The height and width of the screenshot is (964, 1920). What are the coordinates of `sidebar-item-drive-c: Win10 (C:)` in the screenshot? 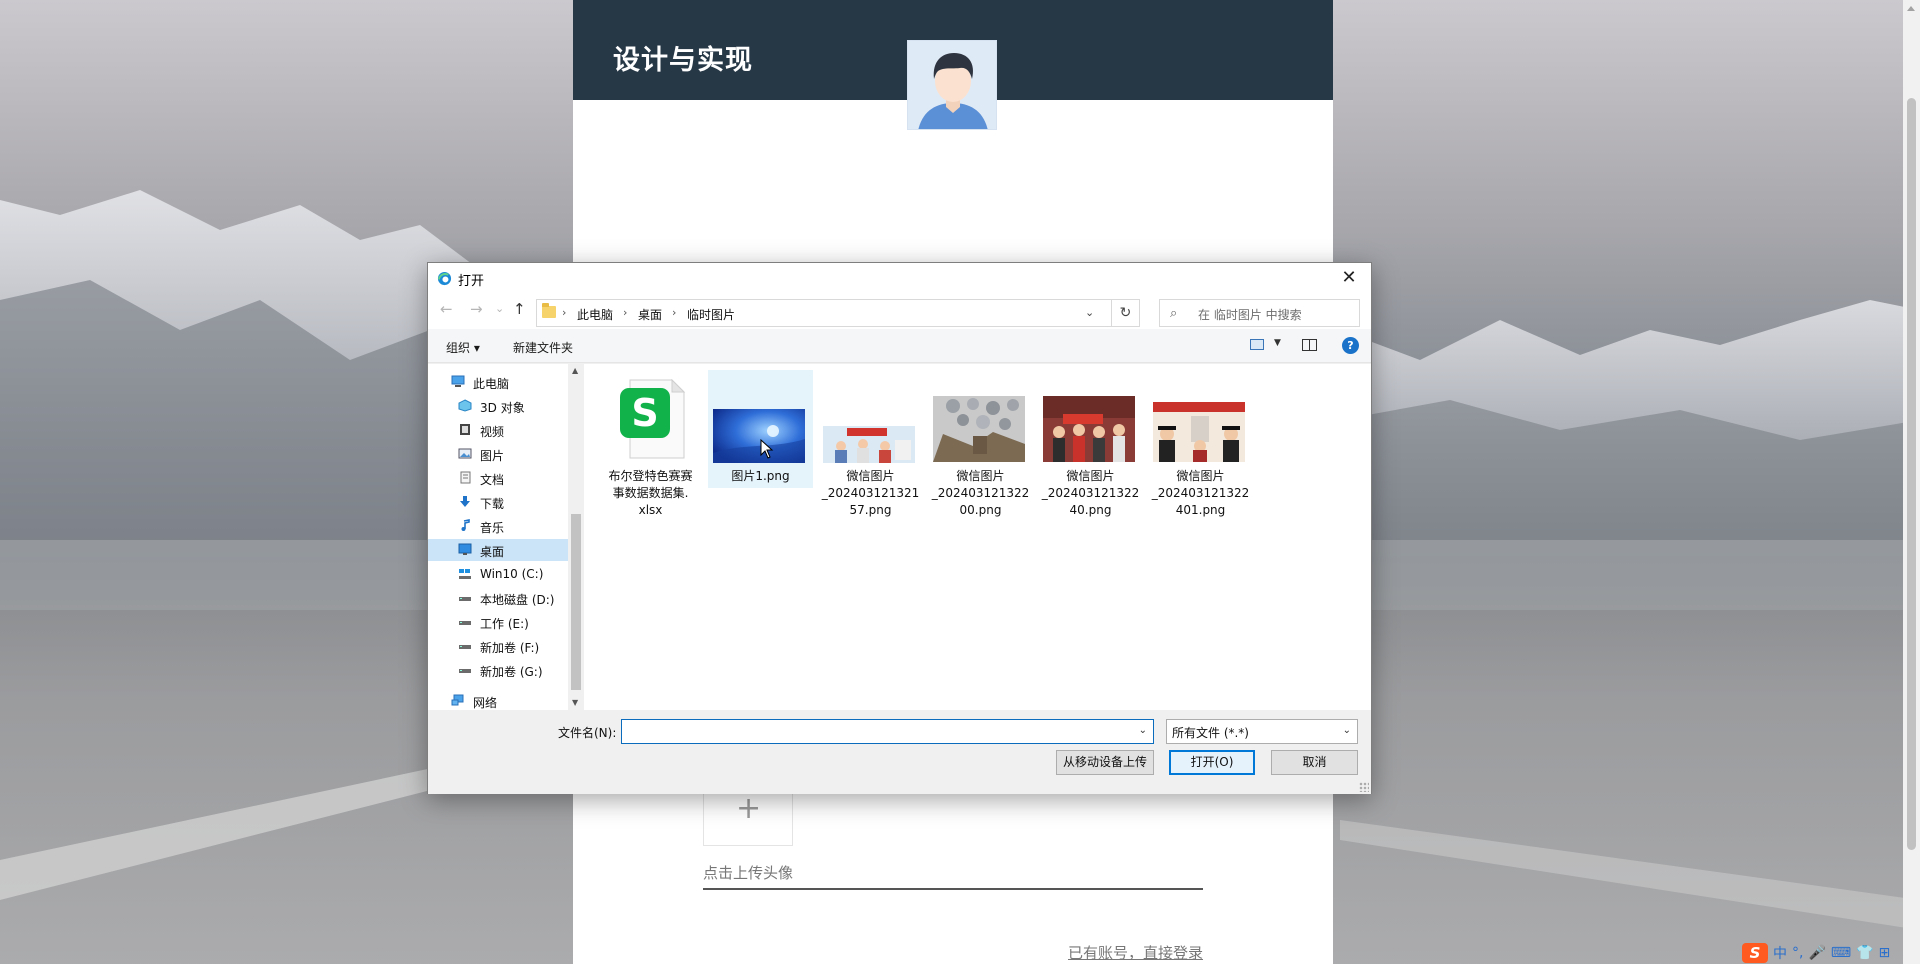 It's located at (503, 574).